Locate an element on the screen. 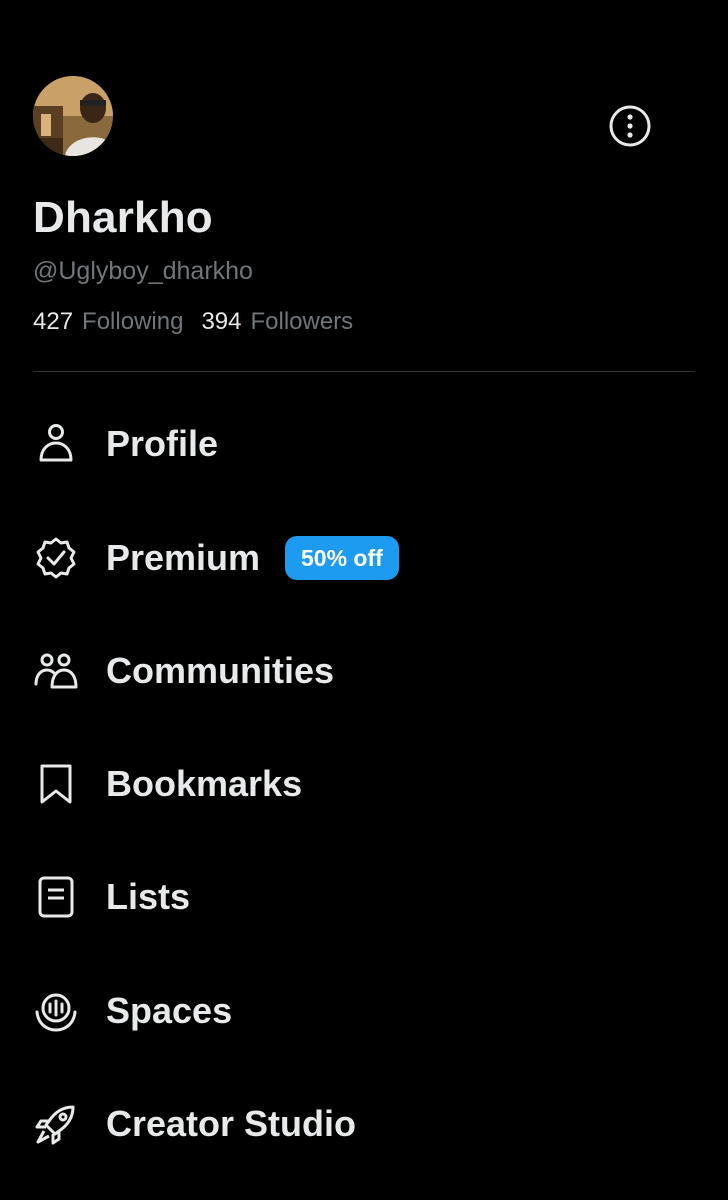 The width and height of the screenshot is (728, 1200). following-count: 427 is located at coordinates (53, 321).